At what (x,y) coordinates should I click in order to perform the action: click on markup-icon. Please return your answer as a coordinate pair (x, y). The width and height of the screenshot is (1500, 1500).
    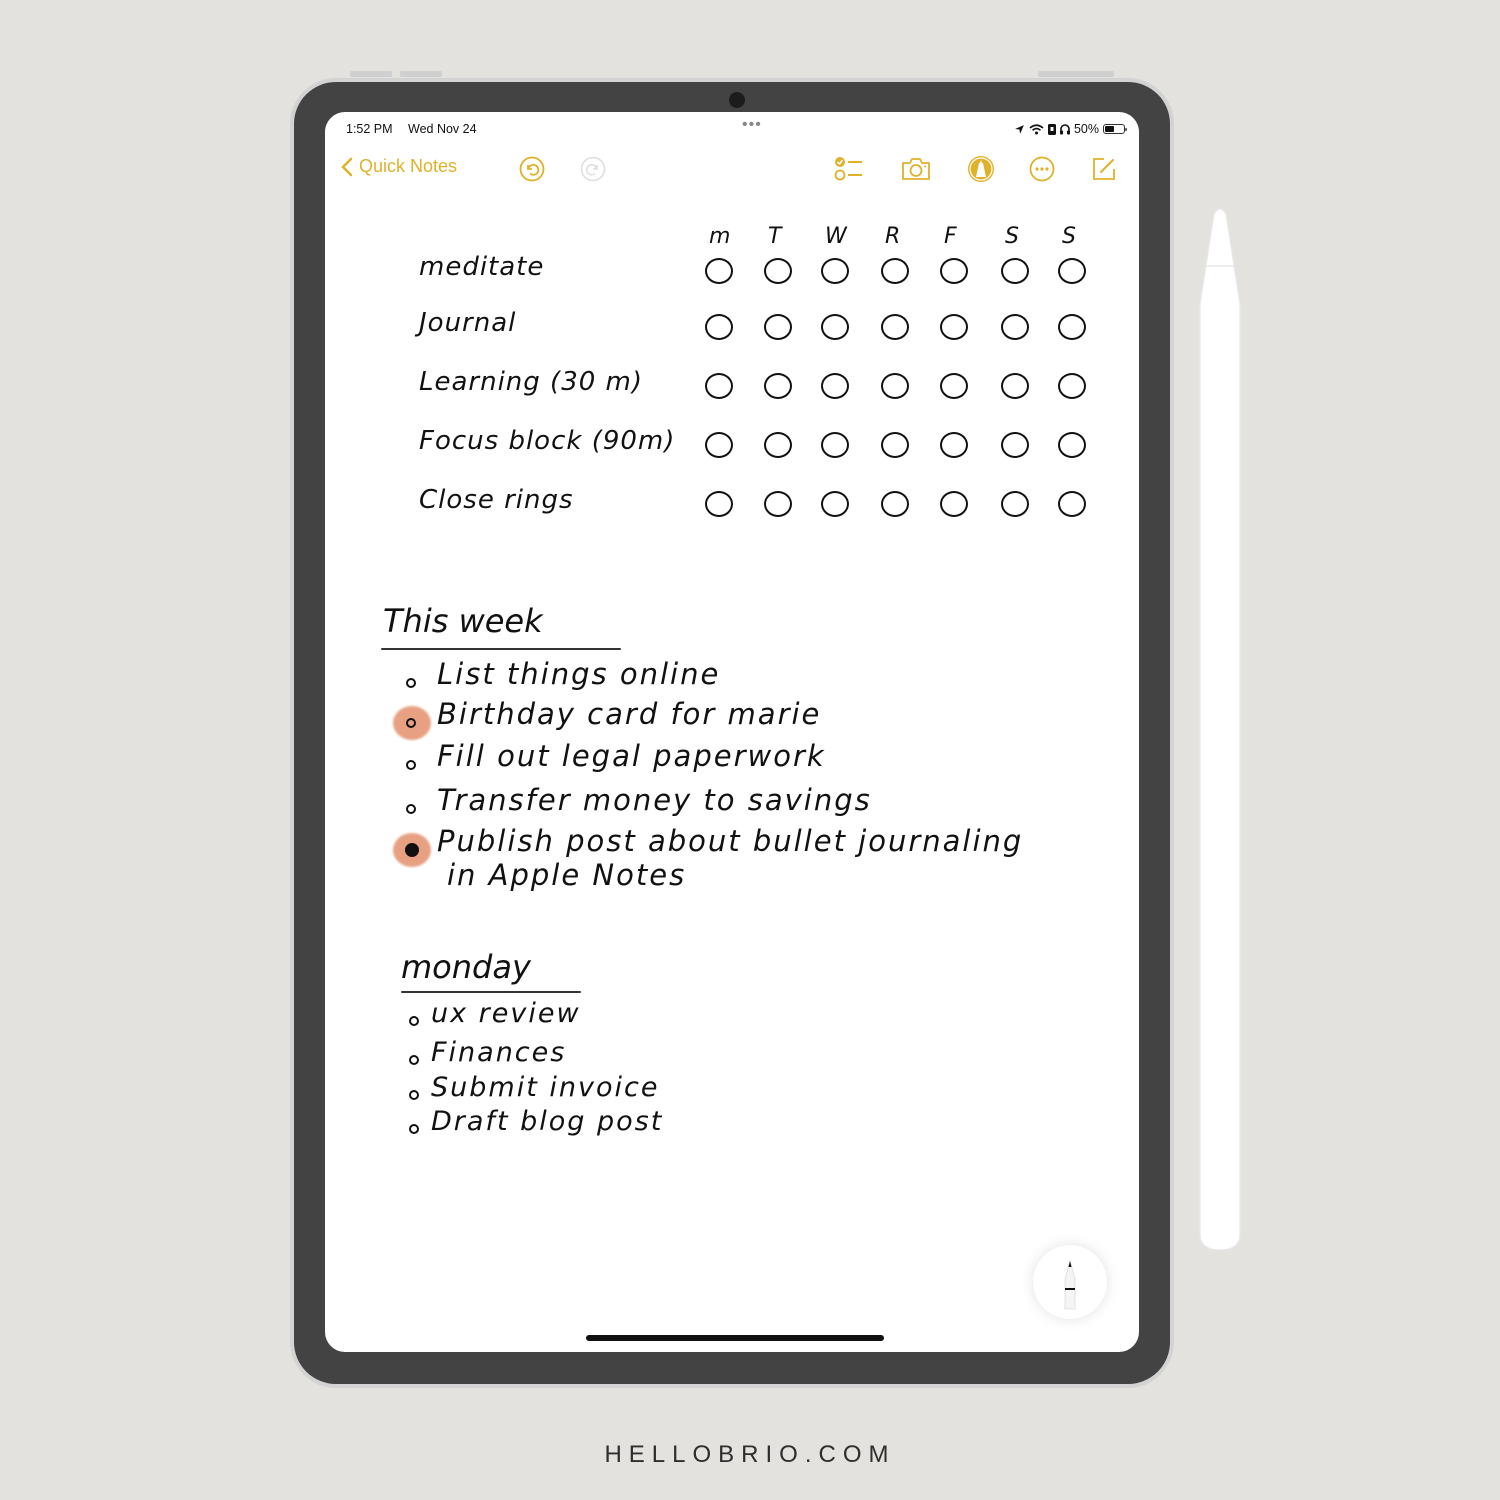
    Looking at the image, I should click on (981, 169).